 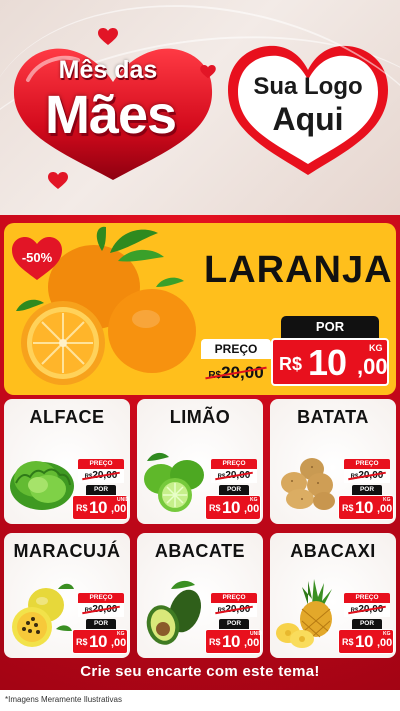 What do you see at coordinates (200, 671) in the screenshot?
I see `cta-text: Crie seu encarte com este tema!` at bounding box center [200, 671].